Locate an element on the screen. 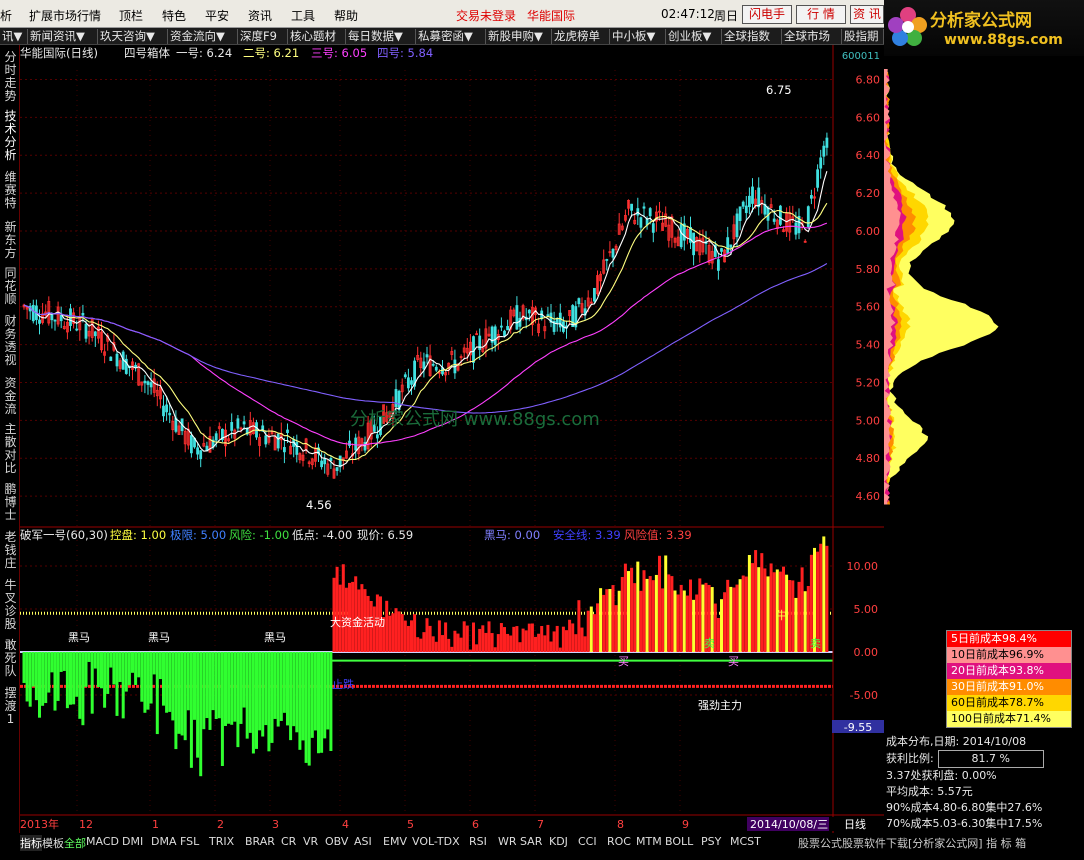 The width and height of the screenshot is (1084, 860). indicator-tab: VOL-TDX is located at coordinates (436, 841).